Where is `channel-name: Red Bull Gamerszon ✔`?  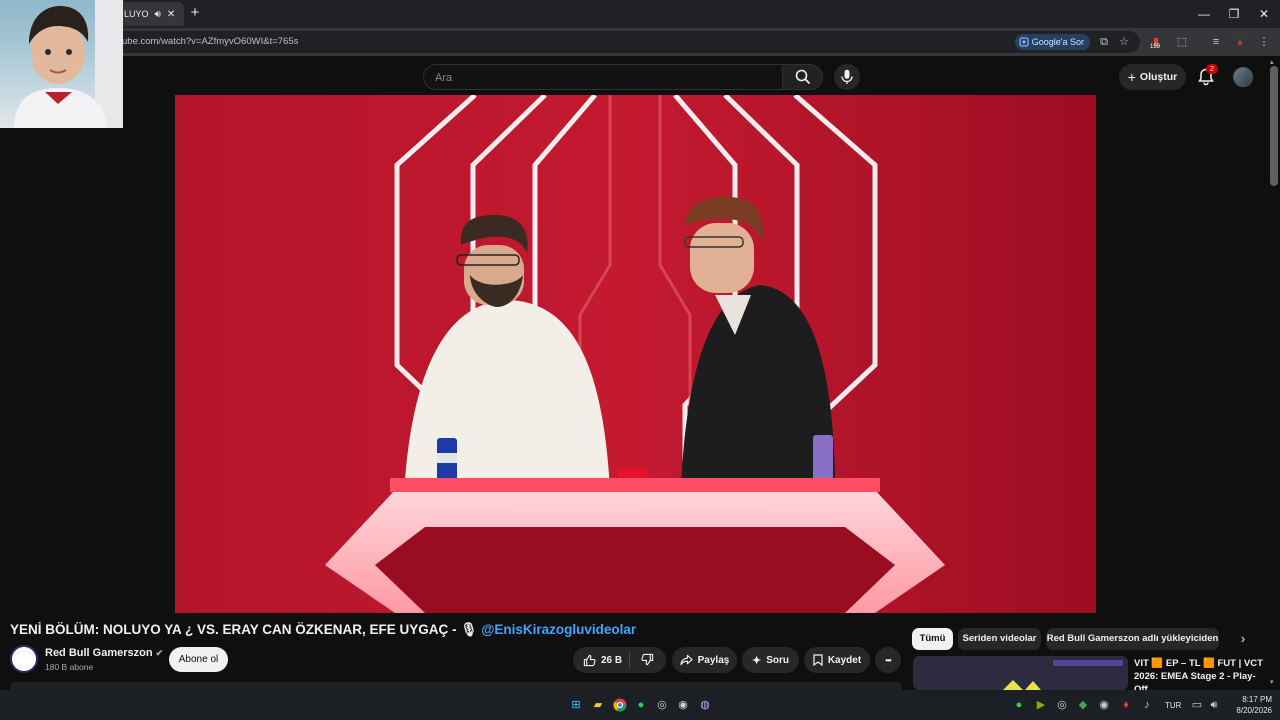 channel-name: Red Bull Gamerszon ✔ is located at coordinates (104, 653).